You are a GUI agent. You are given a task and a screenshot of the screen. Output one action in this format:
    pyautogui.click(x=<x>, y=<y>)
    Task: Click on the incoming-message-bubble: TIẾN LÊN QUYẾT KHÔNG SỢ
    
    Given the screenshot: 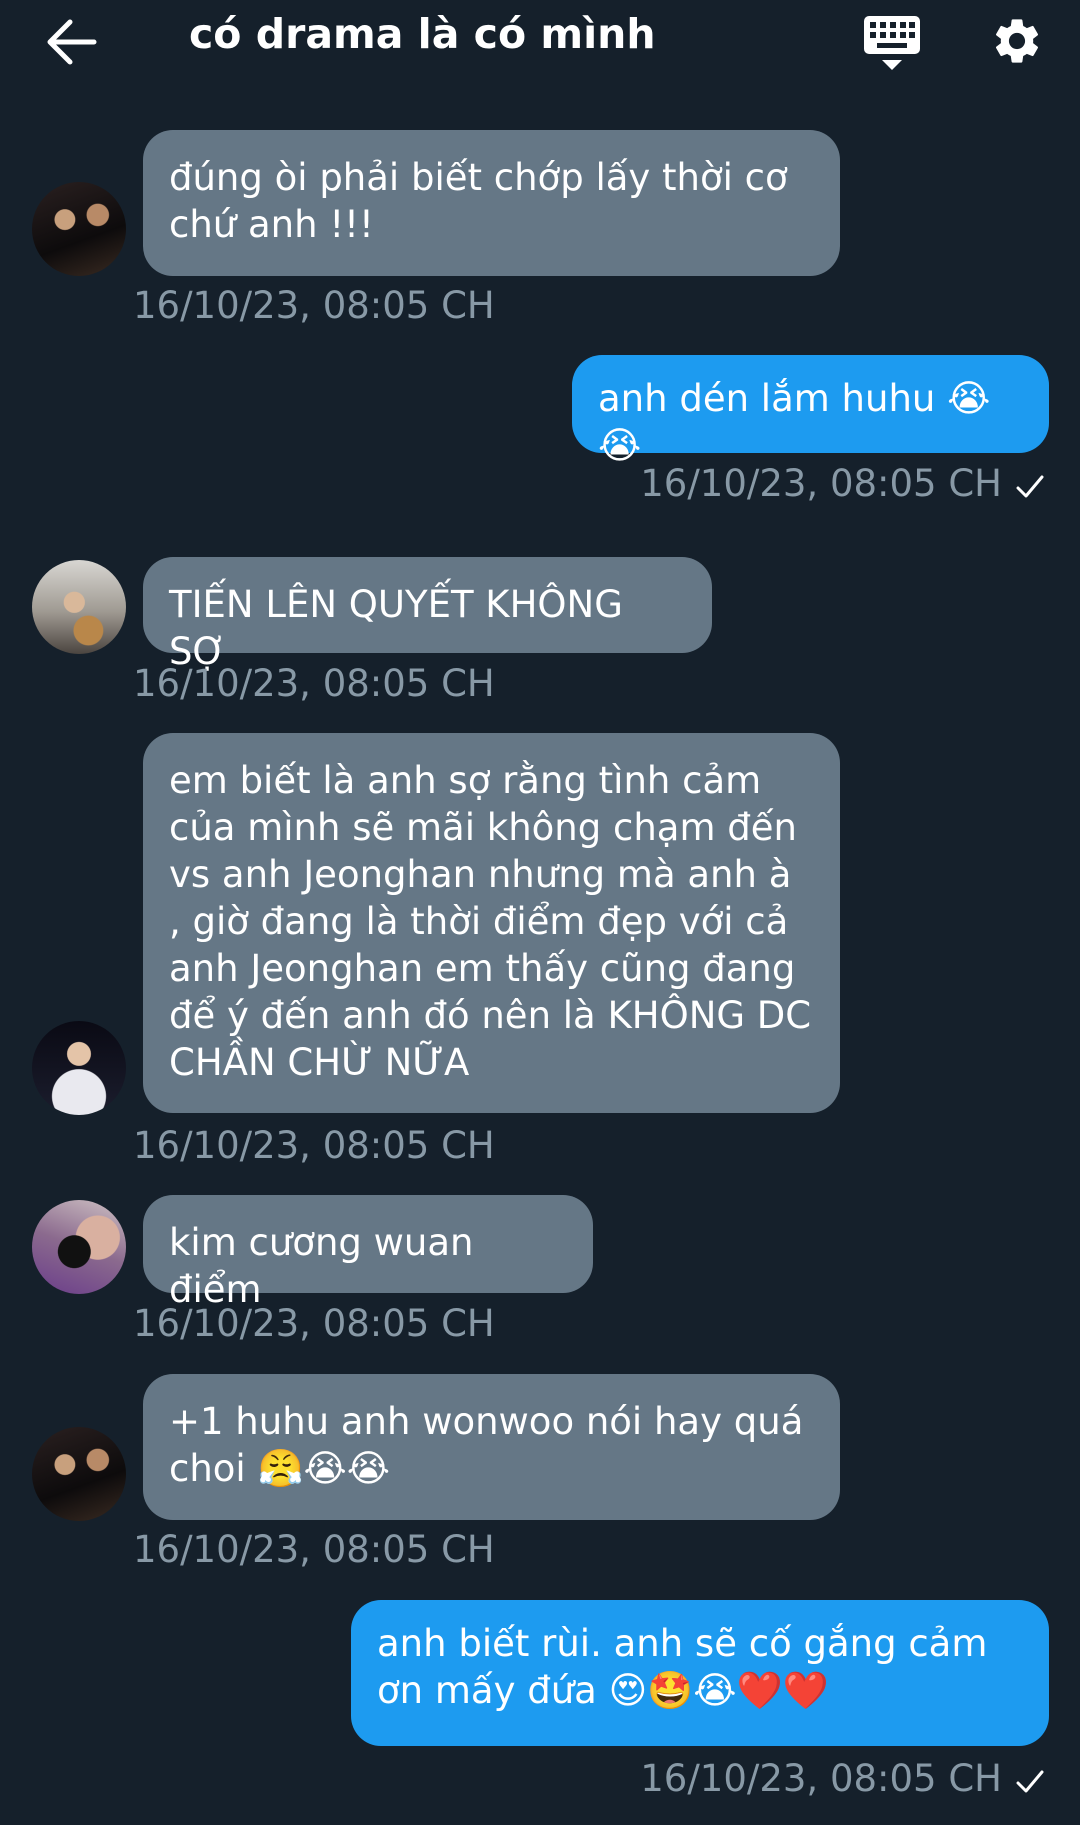 What is the action you would take?
    pyautogui.click(x=427, y=615)
    